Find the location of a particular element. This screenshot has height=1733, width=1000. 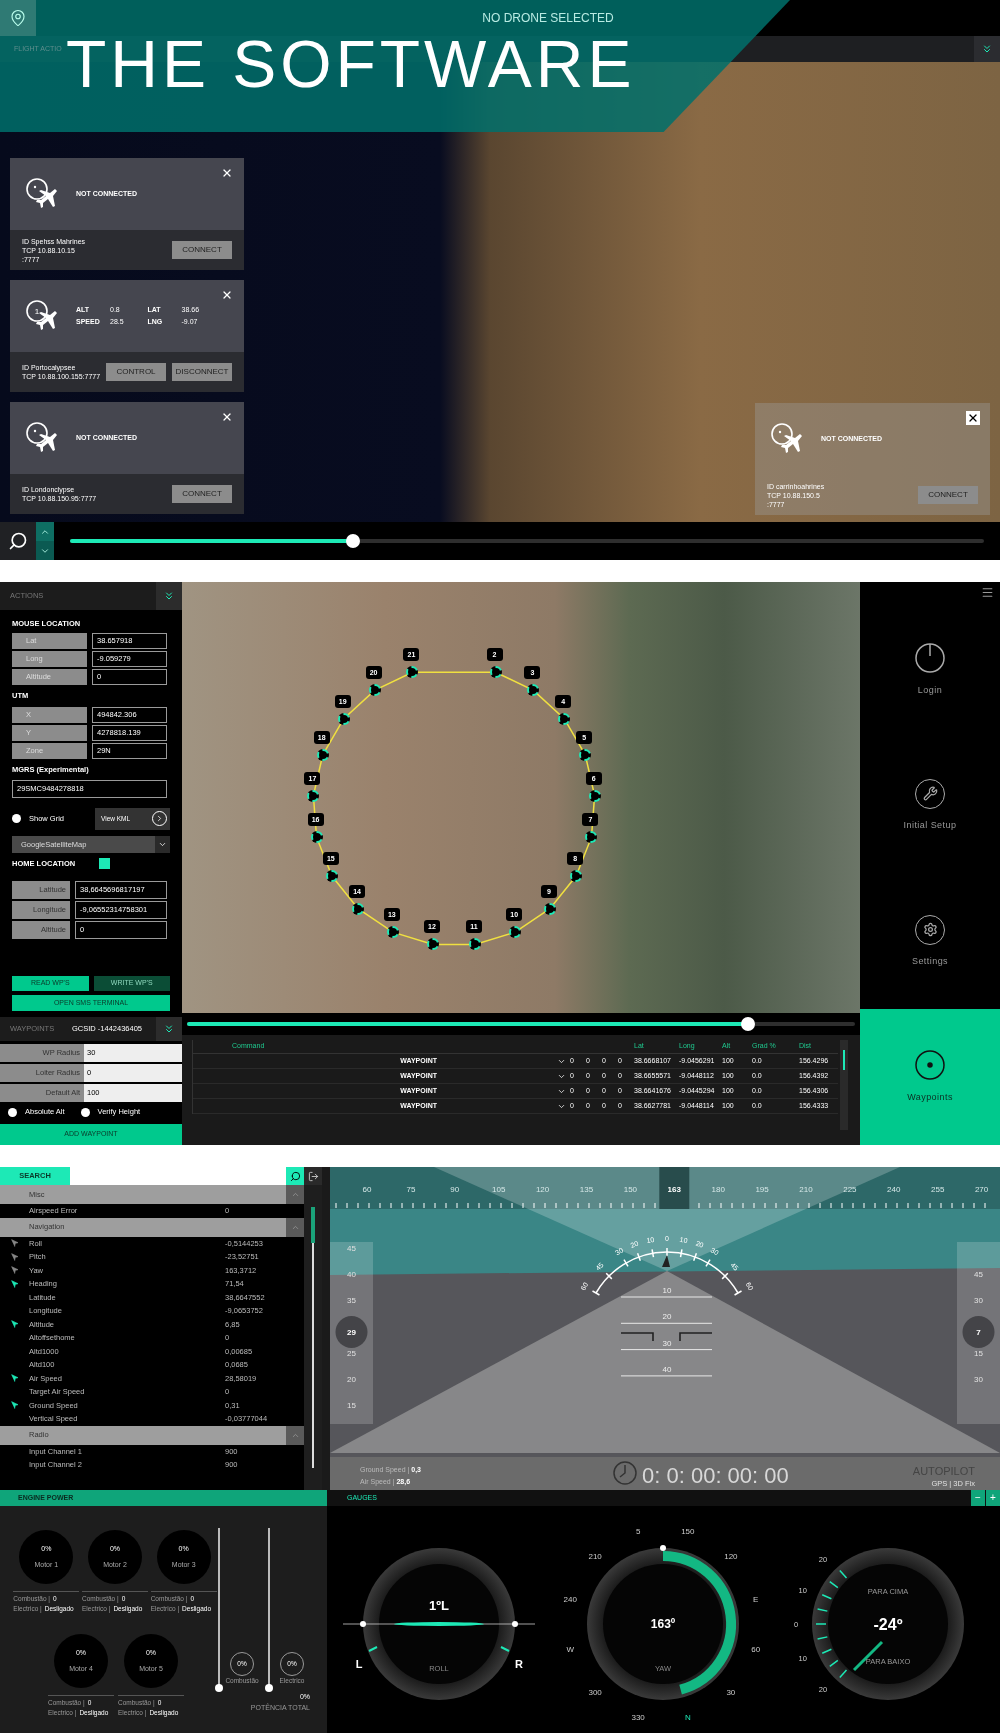

compass-label: 30 is located at coordinates (731, 1692).